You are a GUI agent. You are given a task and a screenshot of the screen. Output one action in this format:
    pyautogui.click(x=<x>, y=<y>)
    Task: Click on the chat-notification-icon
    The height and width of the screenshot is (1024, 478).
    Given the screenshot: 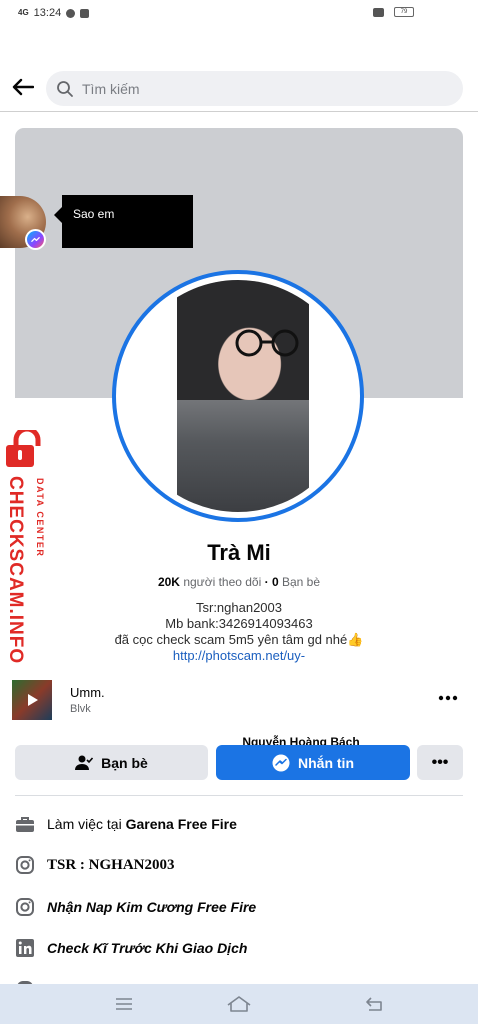 What is the action you would take?
    pyautogui.click(x=71, y=13)
    